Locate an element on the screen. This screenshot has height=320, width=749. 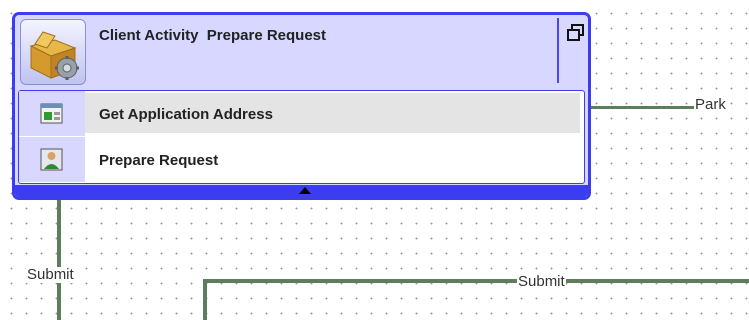
node-title: Client Activity Prepare Request is located at coordinates (213, 35).